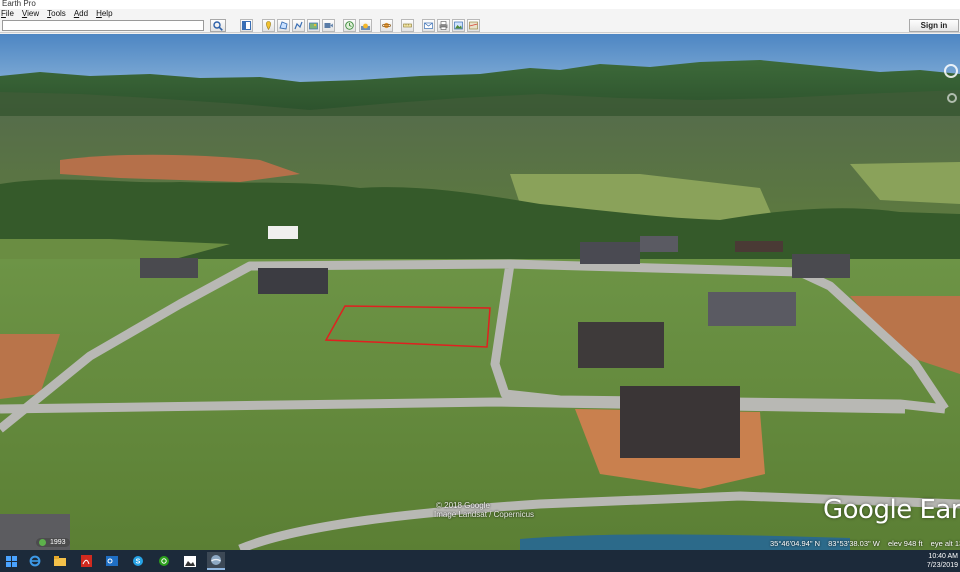  What do you see at coordinates (105, 14) in the screenshot?
I see `menu-help: Help` at bounding box center [105, 14].